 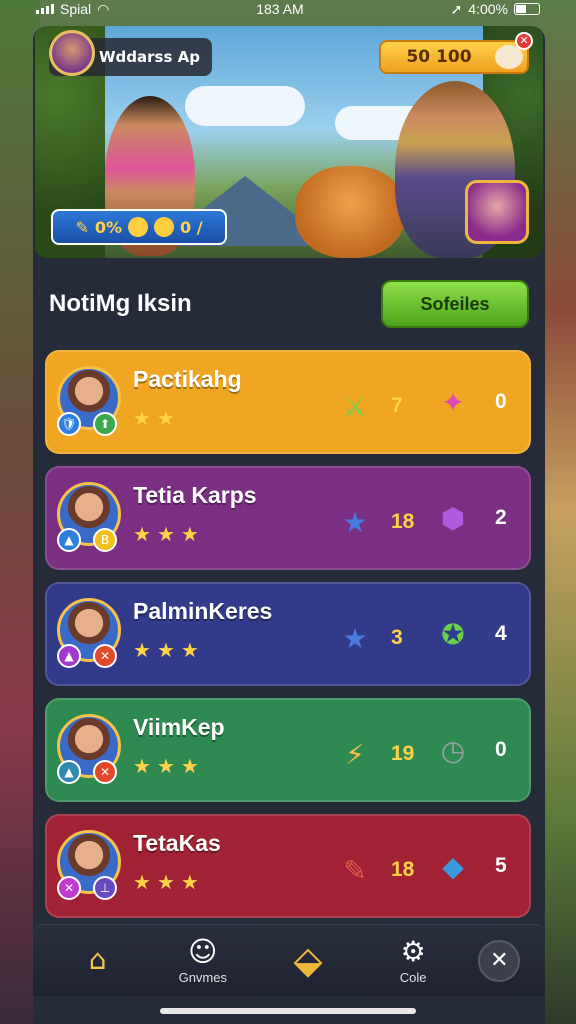 I want to click on player-name: TetaKas, so click(x=177, y=843).